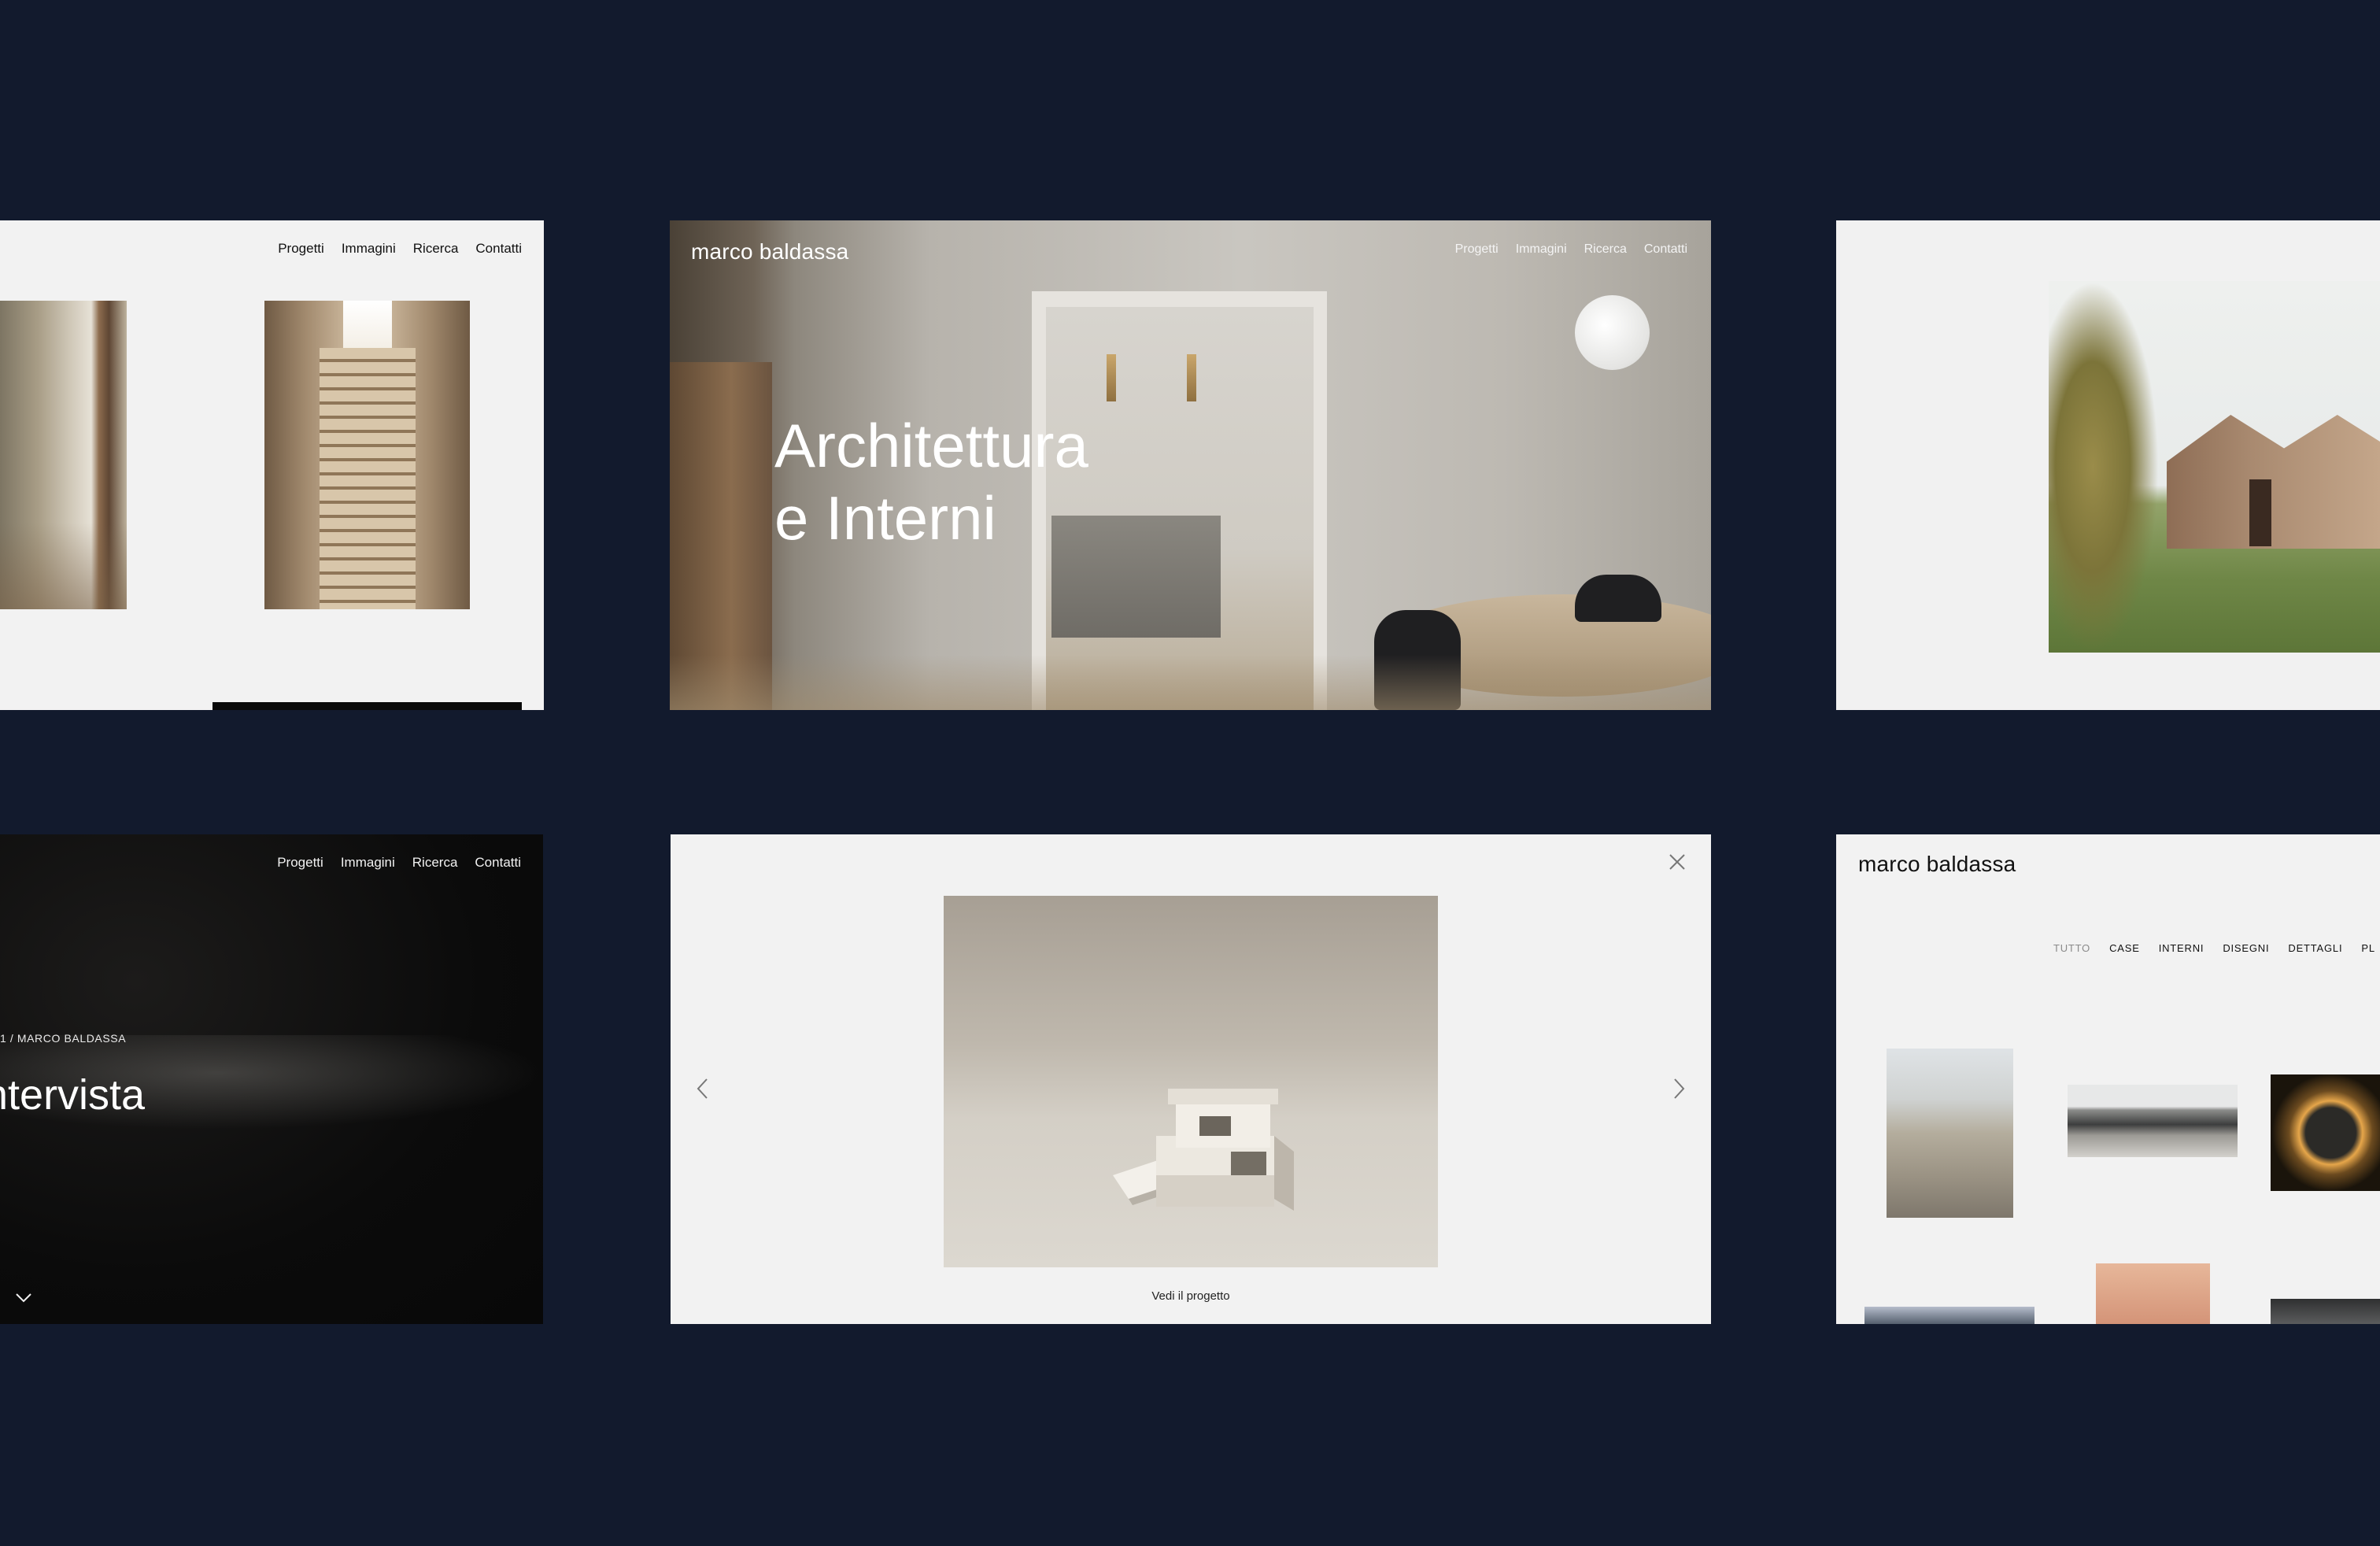 This screenshot has height=1546, width=2380. Describe the element at coordinates (702, 1088) in the screenshot. I see `chevron-left-icon` at that location.